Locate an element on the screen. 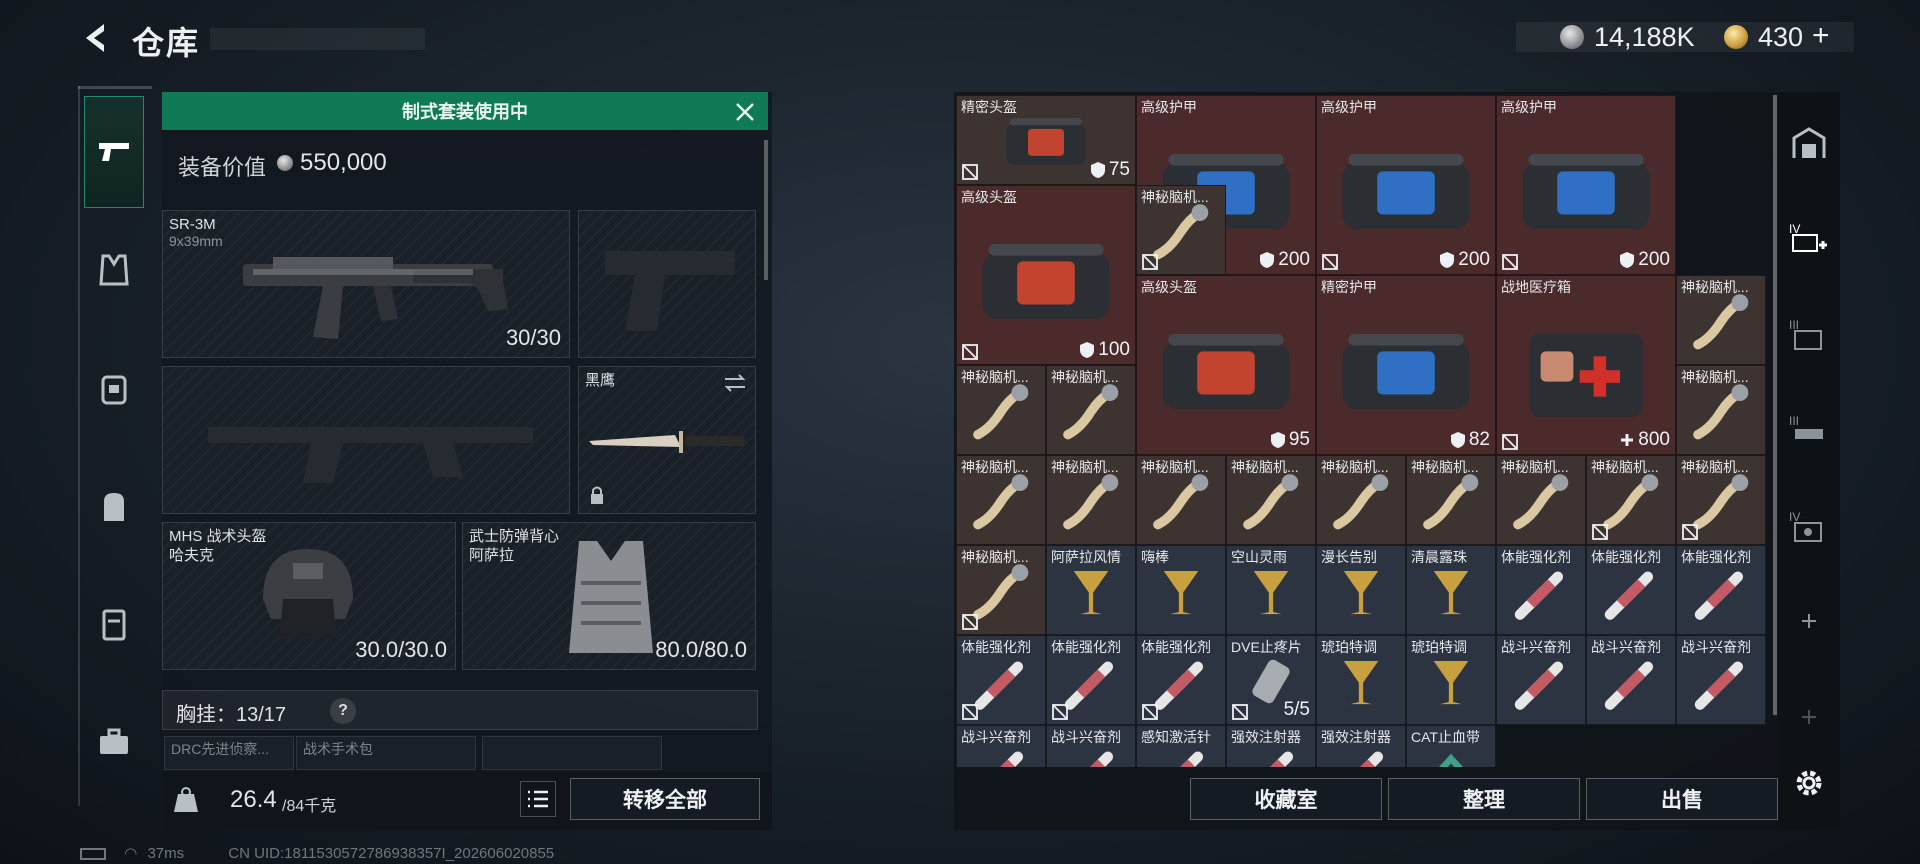  storage-item: 漫长告别 is located at coordinates (1361, 590).